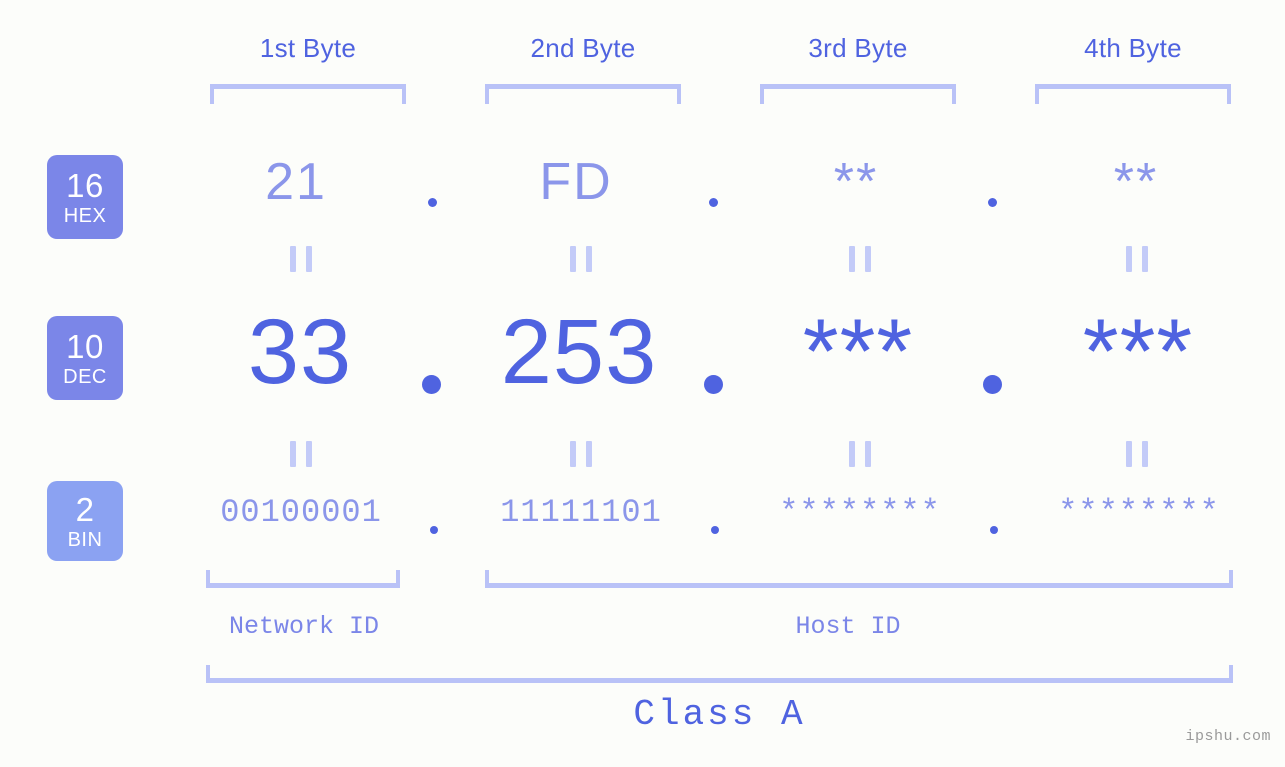  What do you see at coordinates (85, 376) in the screenshot?
I see `base-badge-dec-label: DEC` at bounding box center [85, 376].